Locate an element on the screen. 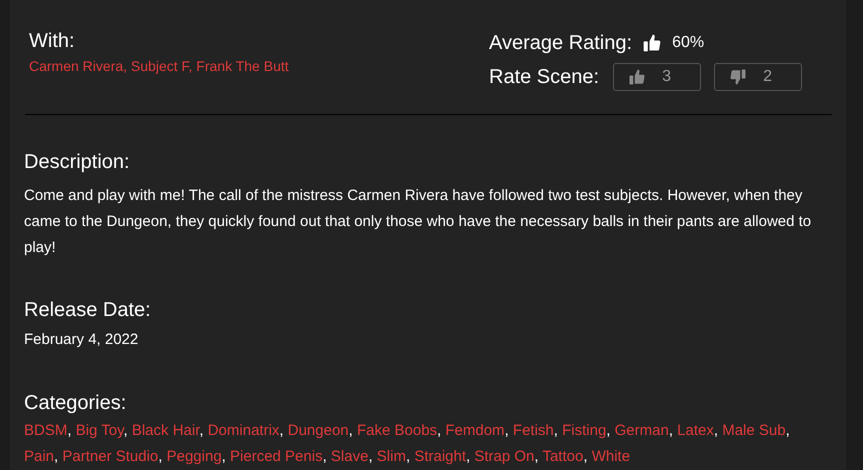 The height and width of the screenshot is (470, 863). category-link: Slim is located at coordinates (391, 456).